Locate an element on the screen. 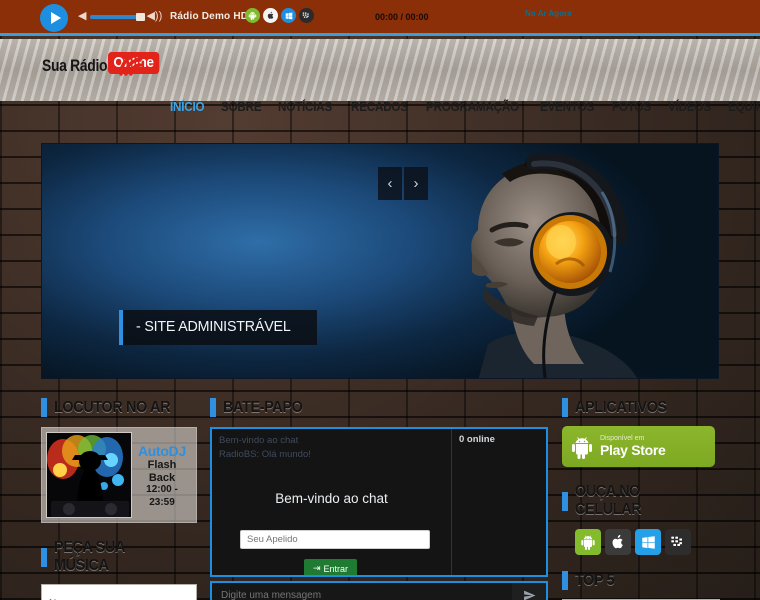  volume-slider-knob is located at coordinates (141, 16).